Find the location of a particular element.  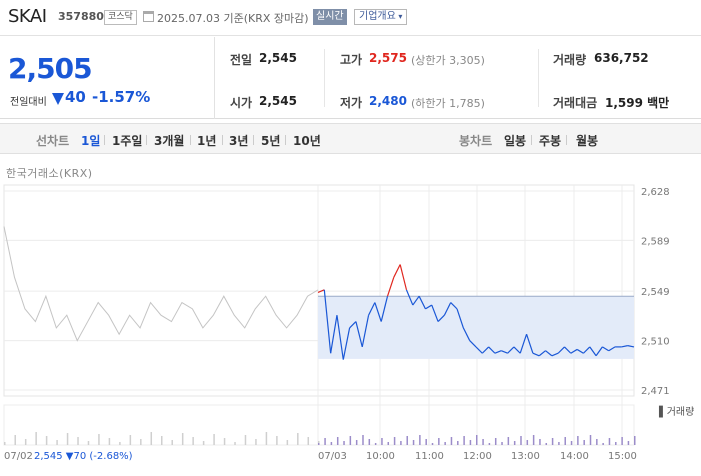

y-tick-label: 2,510 is located at coordinates (655, 342).